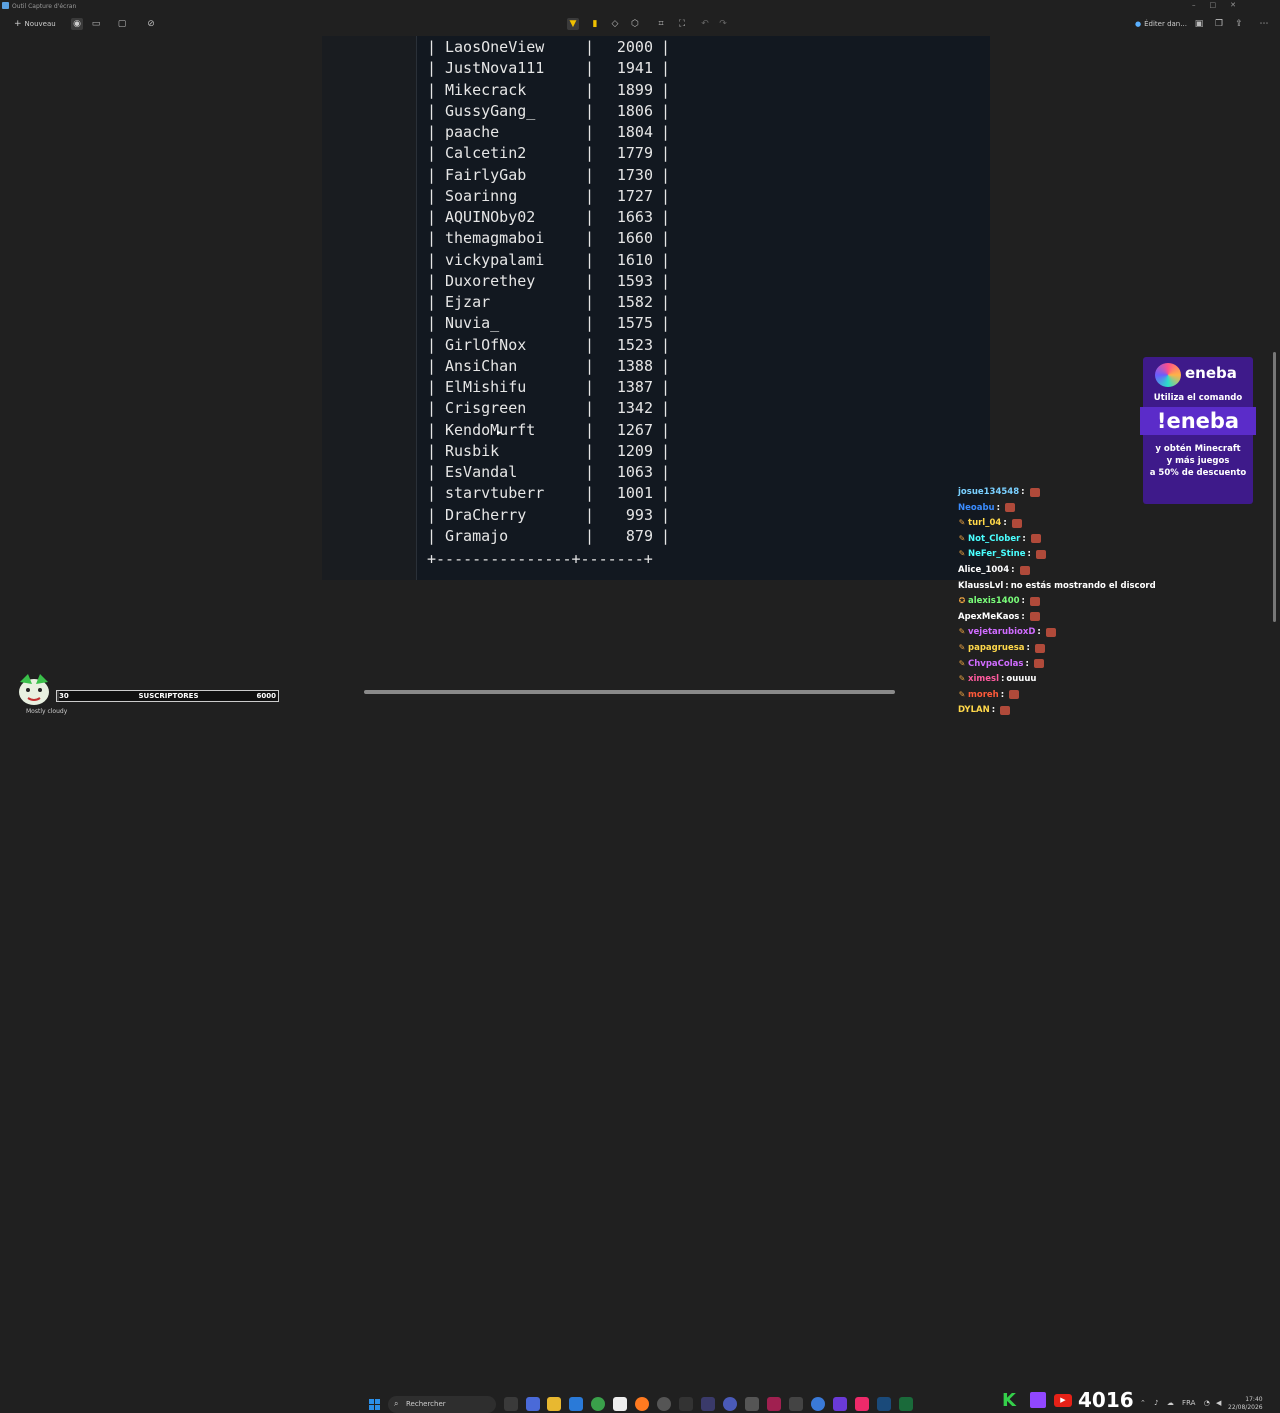 The height and width of the screenshot is (1413, 1280). Describe the element at coordinates (634, 238) in the screenshot. I see `player-score: 1660` at that location.